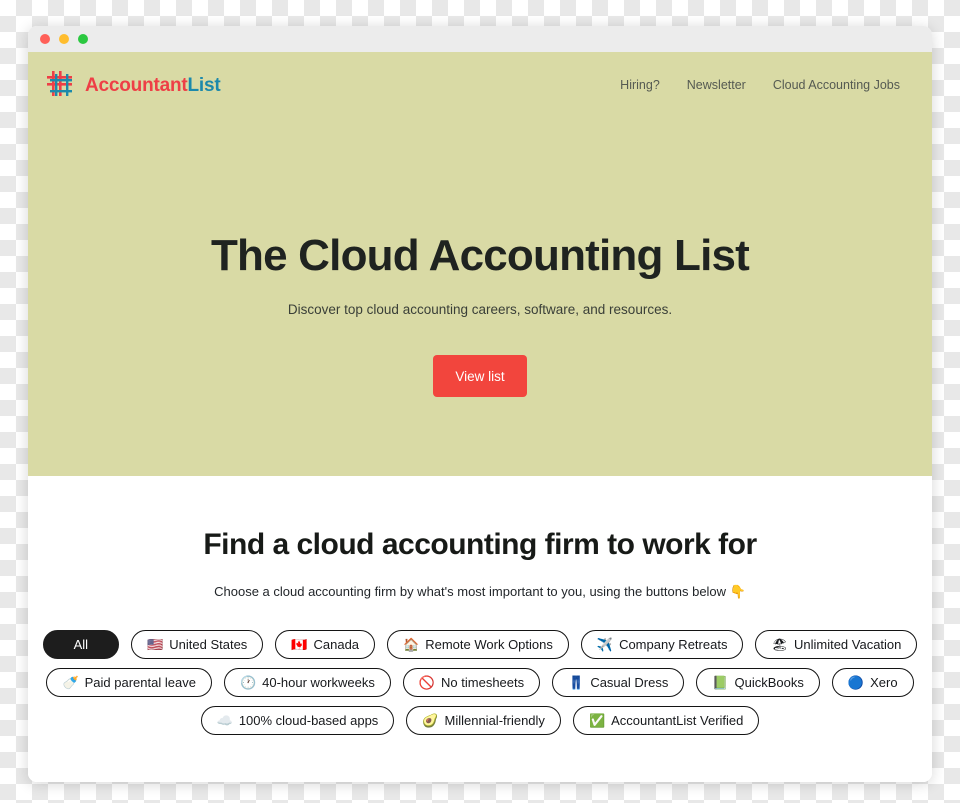 Image resolution: width=960 pixels, height=803 pixels. I want to click on filter-pill-millennial-friendly: 🥑 Millennial-friendly, so click(483, 720).